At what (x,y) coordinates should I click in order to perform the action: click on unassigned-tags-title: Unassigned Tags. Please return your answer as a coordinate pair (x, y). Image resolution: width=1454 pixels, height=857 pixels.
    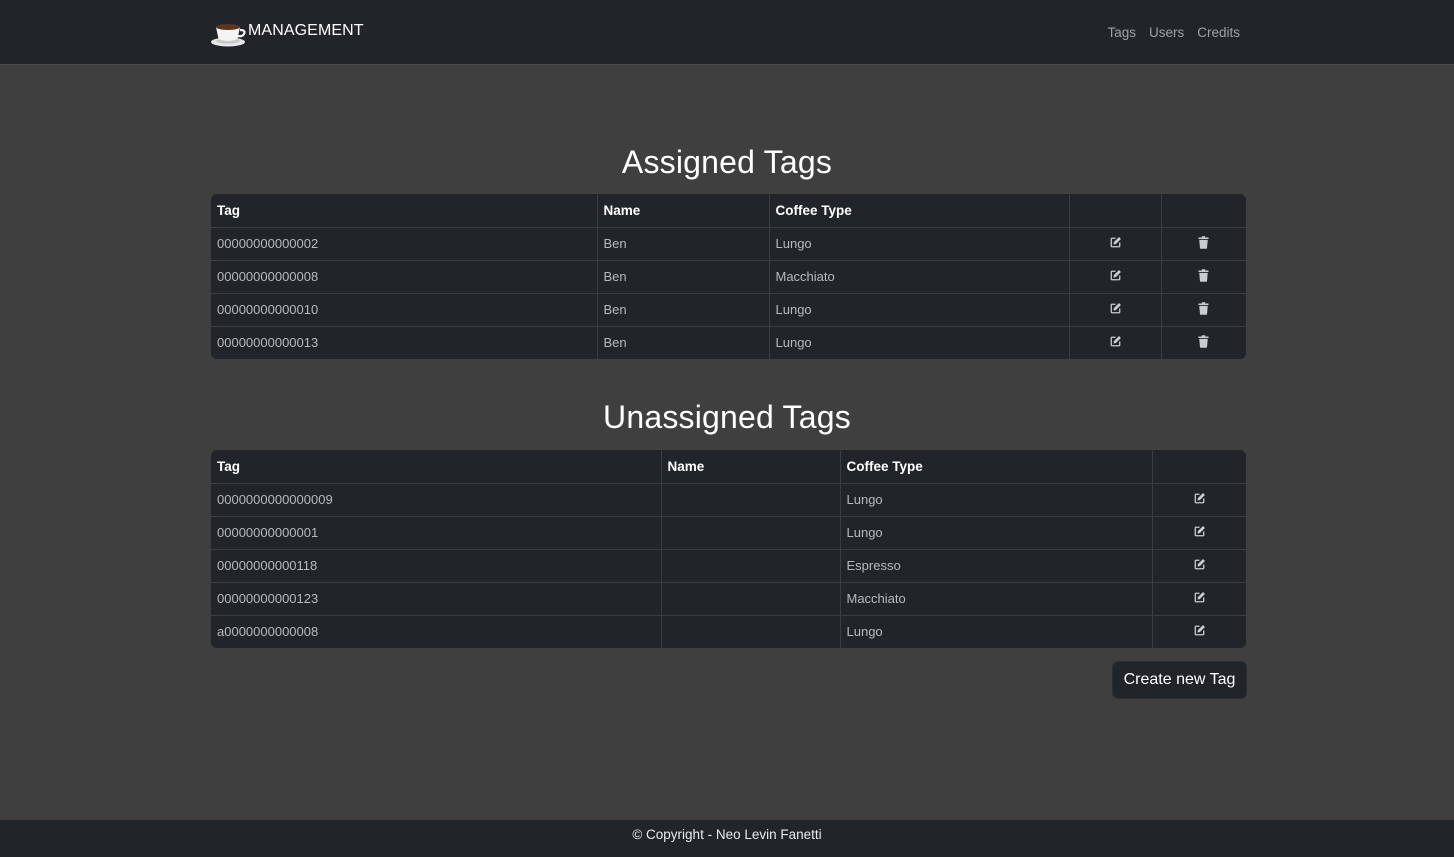
    Looking at the image, I should click on (727, 417).